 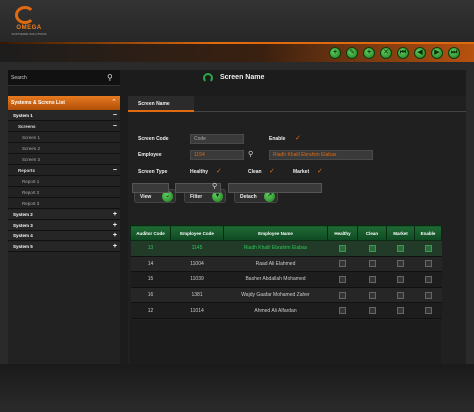 I want to click on column-header: Clean, so click(x=372, y=233).